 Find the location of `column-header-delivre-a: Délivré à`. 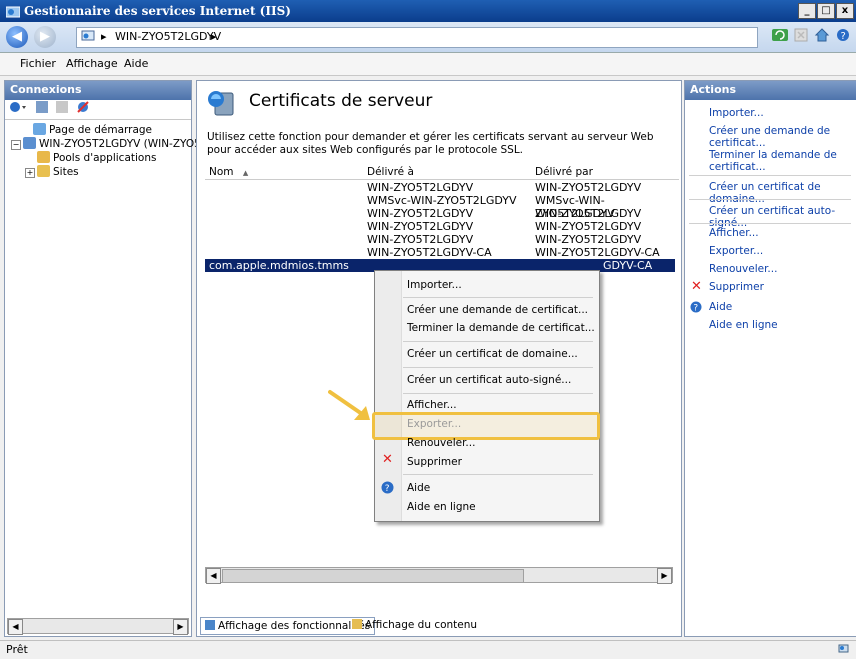

column-header-delivre-a: Délivré à is located at coordinates (447, 172).